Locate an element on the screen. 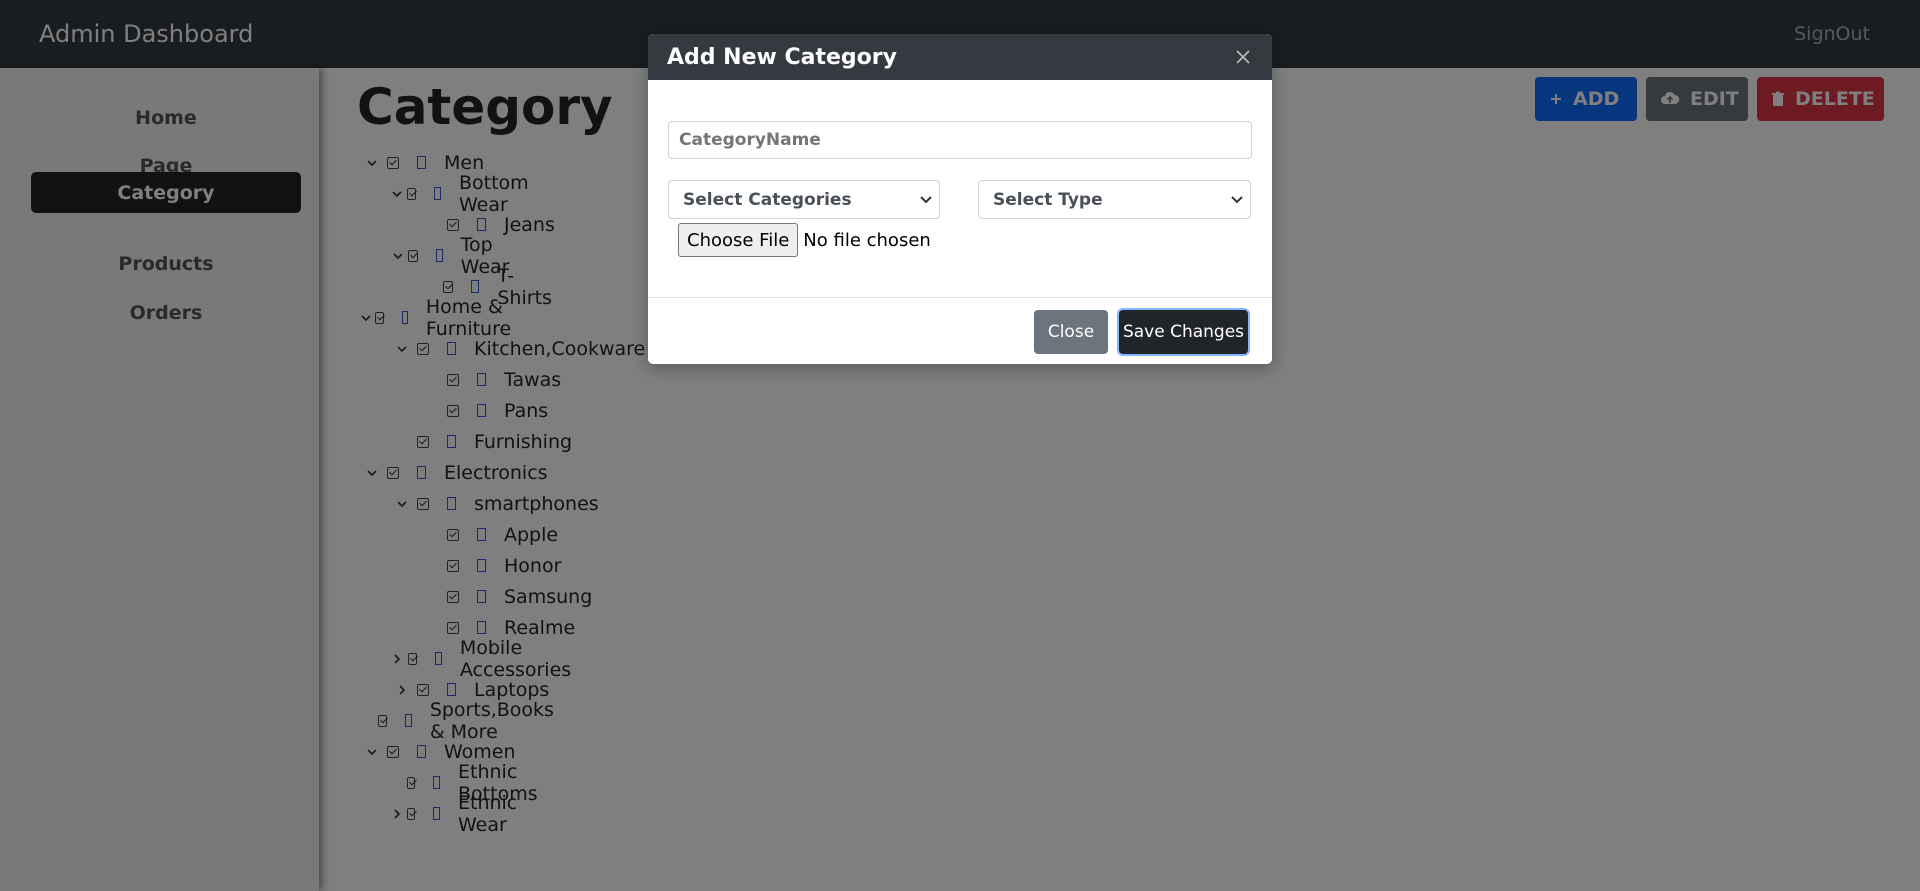 The height and width of the screenshot is (891, 1920). select-type-dropdown: Select Type is located at coordinates (1114, 199).